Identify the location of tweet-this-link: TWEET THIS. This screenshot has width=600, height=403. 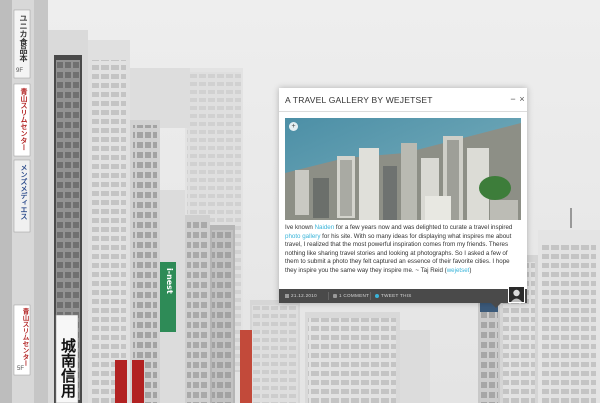
(393, 295).